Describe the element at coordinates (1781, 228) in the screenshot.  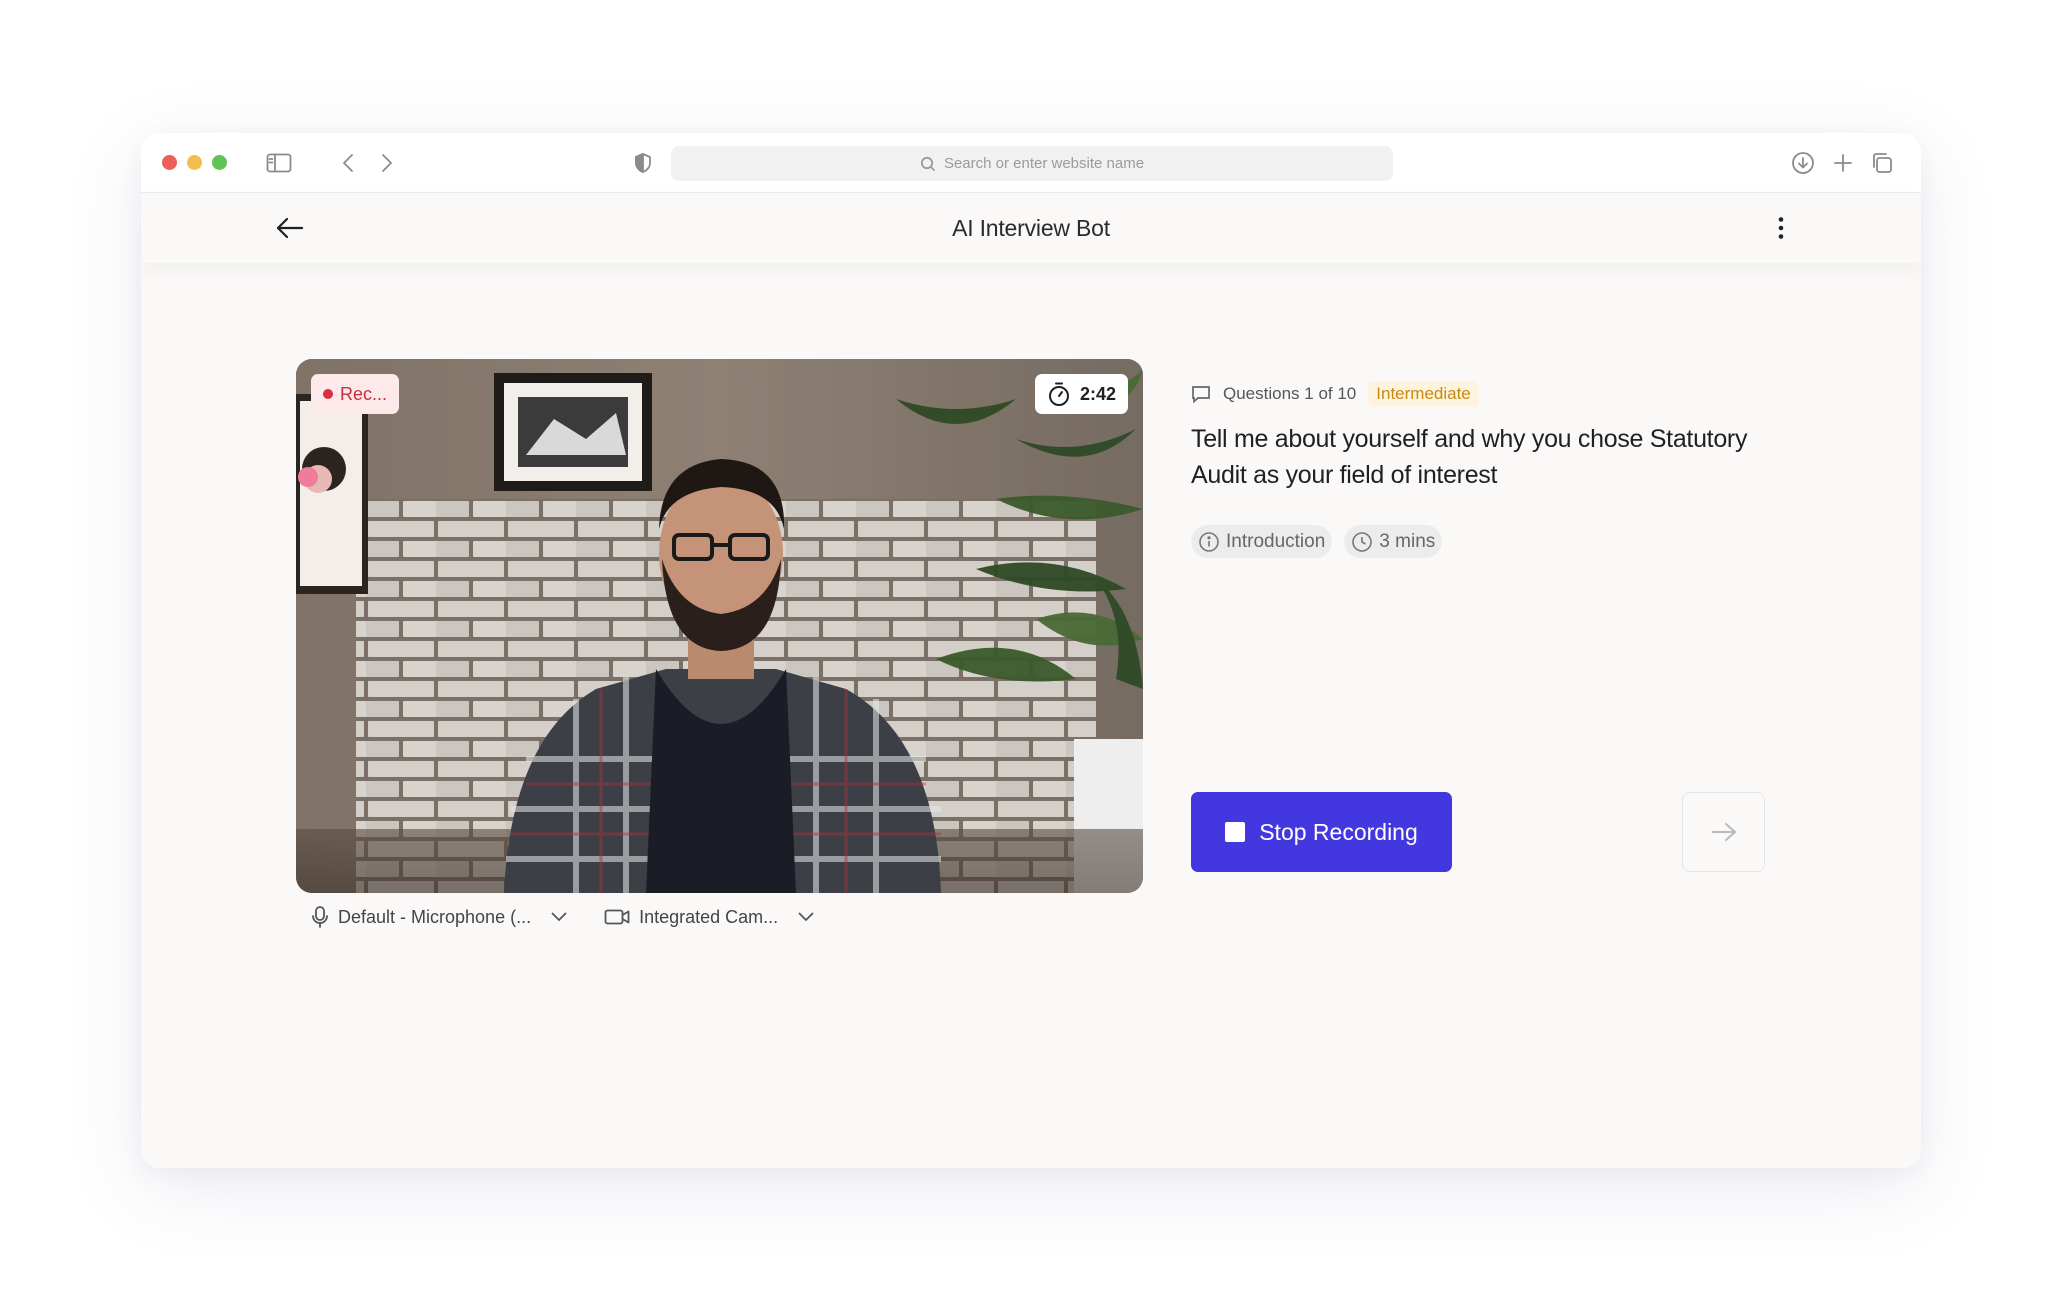
I see `more-options-icon` at that location.